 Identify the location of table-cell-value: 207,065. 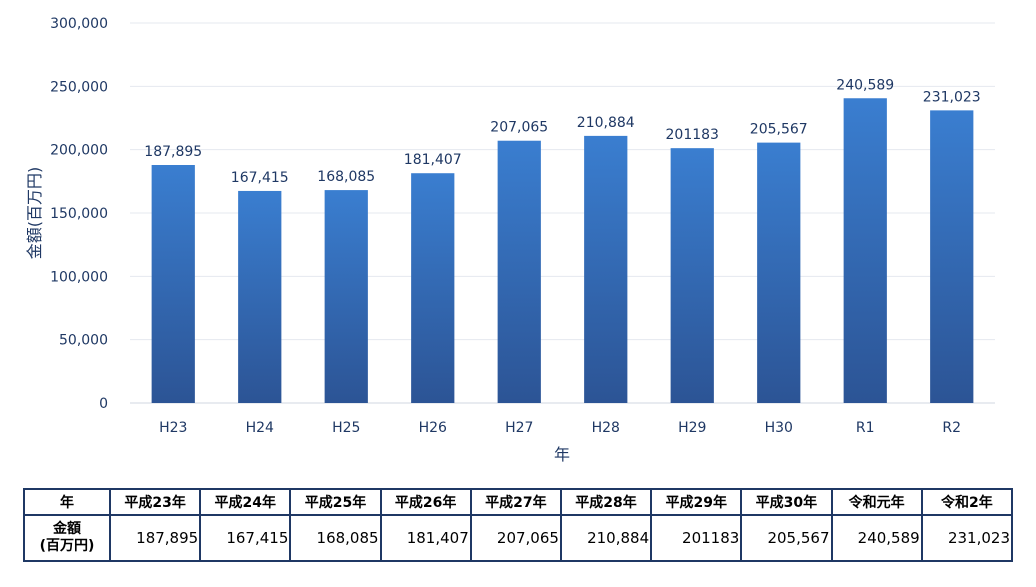
(515, 538).